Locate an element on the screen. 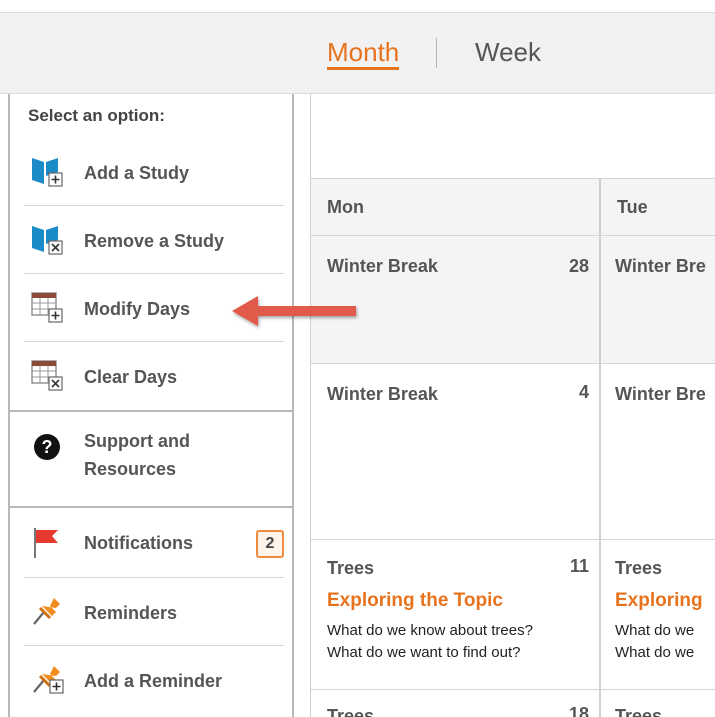  tab-week: Week is located at coordinates (508, 52).